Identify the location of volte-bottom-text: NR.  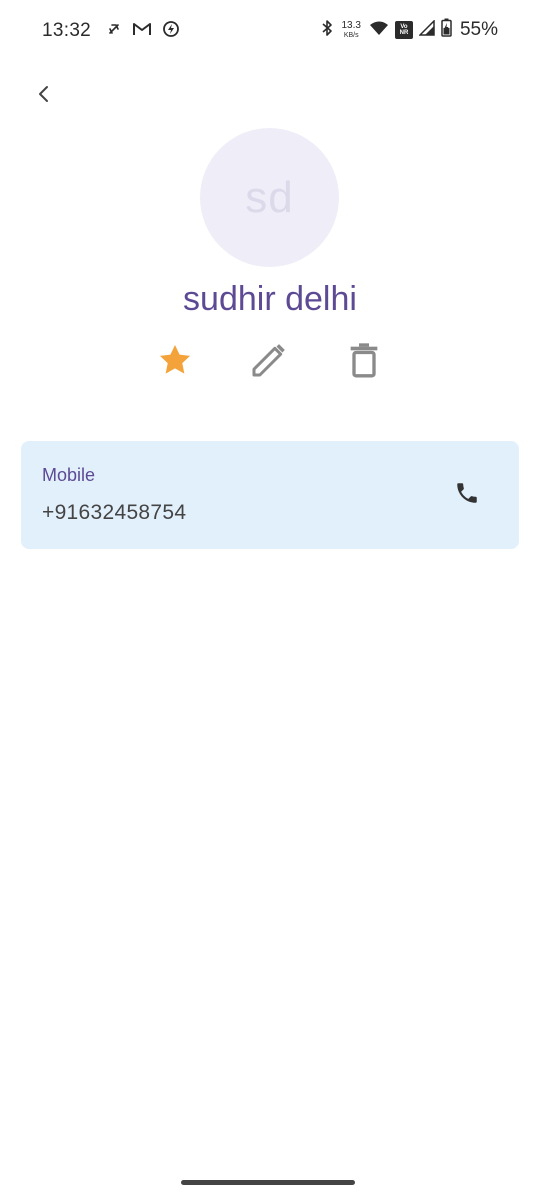
(404, 33).